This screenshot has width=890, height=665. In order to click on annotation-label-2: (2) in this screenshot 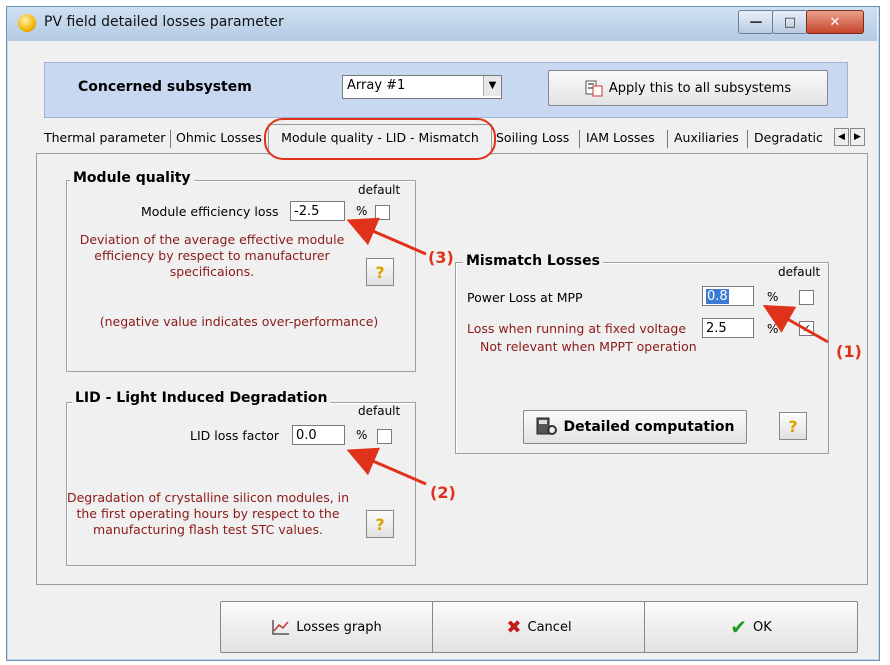, I will do `click(443, 492)`.